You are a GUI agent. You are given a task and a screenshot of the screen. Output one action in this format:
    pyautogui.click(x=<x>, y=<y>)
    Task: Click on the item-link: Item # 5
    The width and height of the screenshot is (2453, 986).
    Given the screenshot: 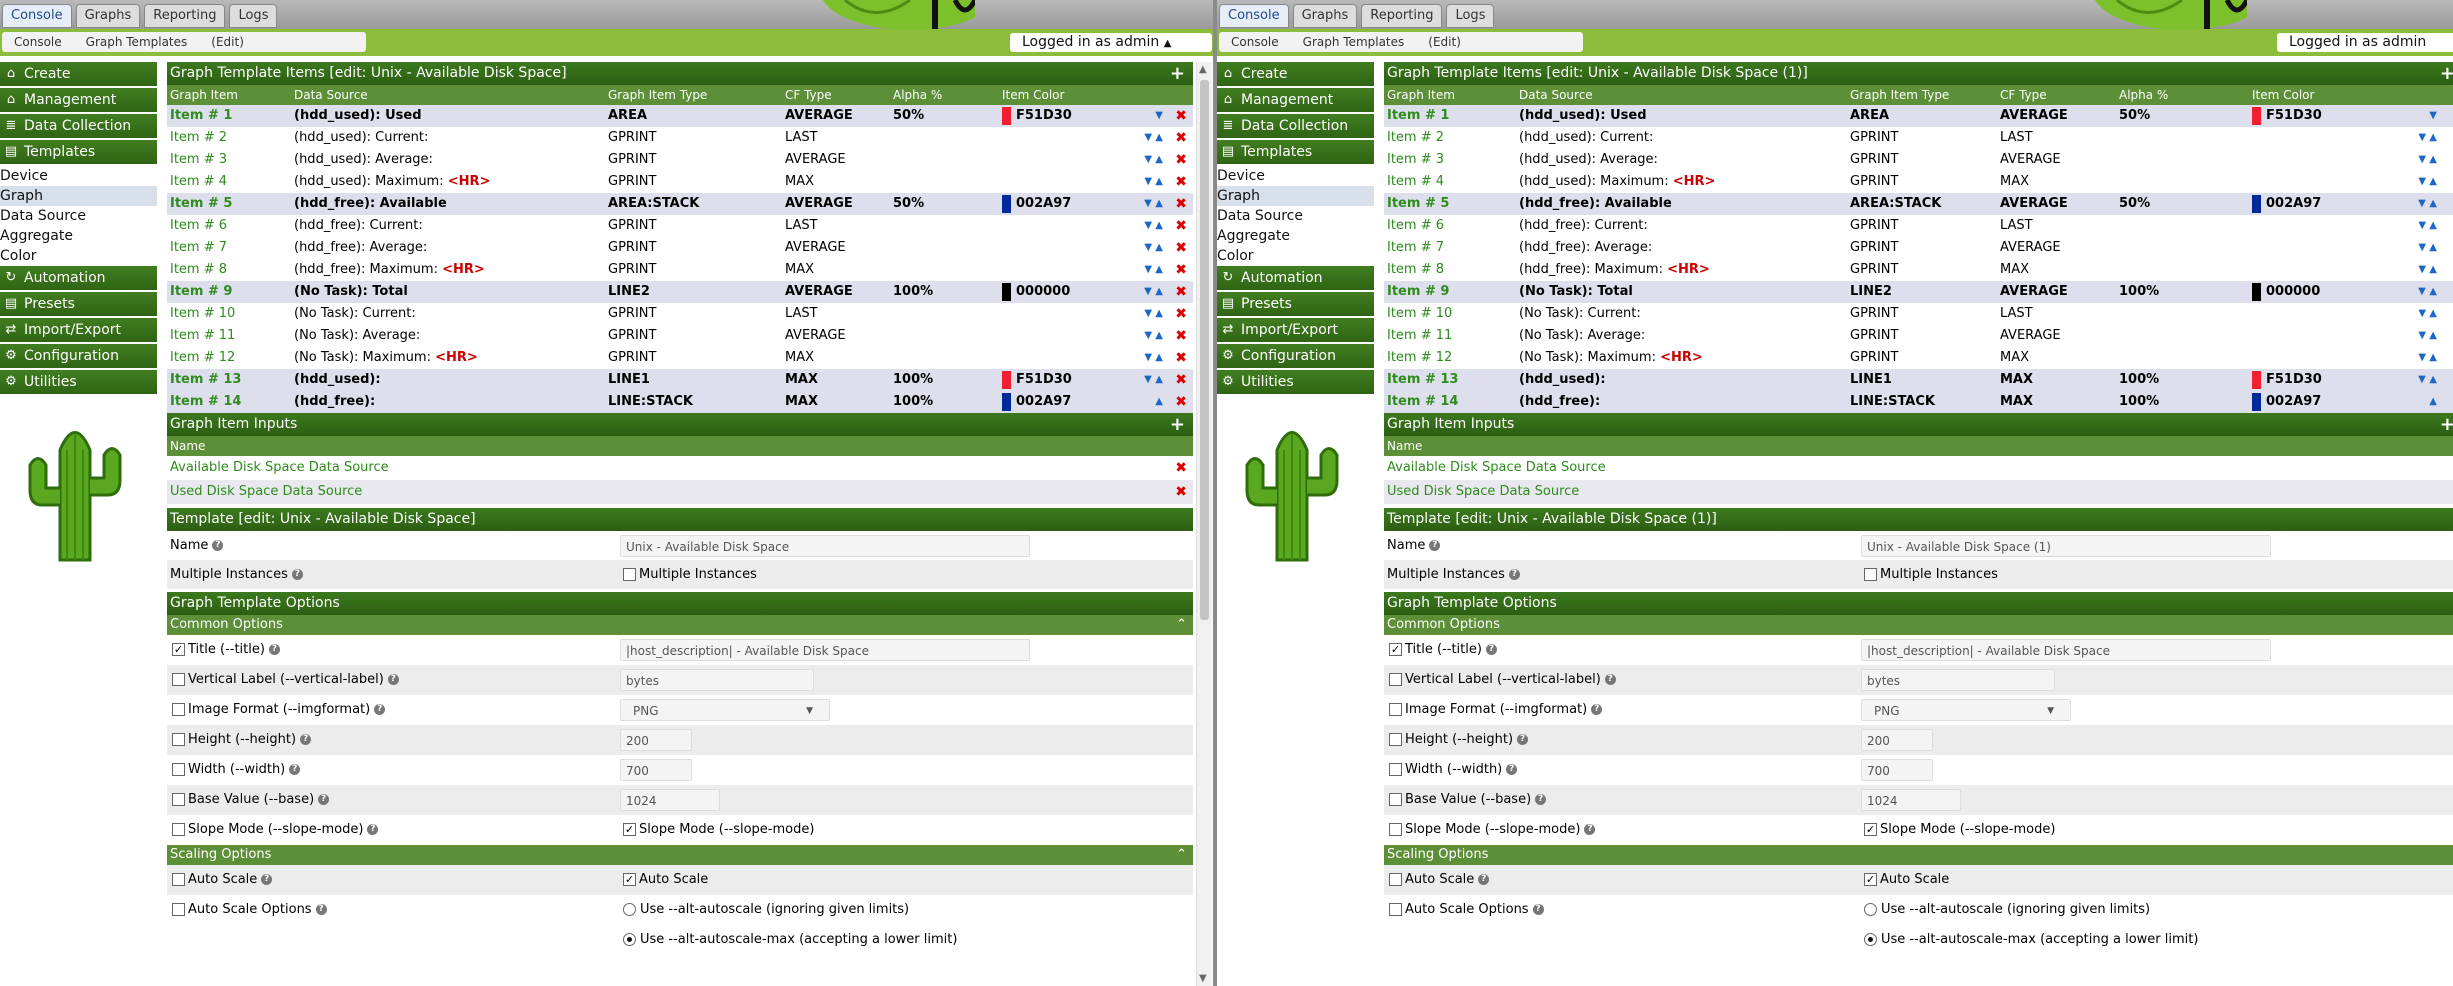 What is the action you would take?
    pyautogui.click(x=201, y=204)
    